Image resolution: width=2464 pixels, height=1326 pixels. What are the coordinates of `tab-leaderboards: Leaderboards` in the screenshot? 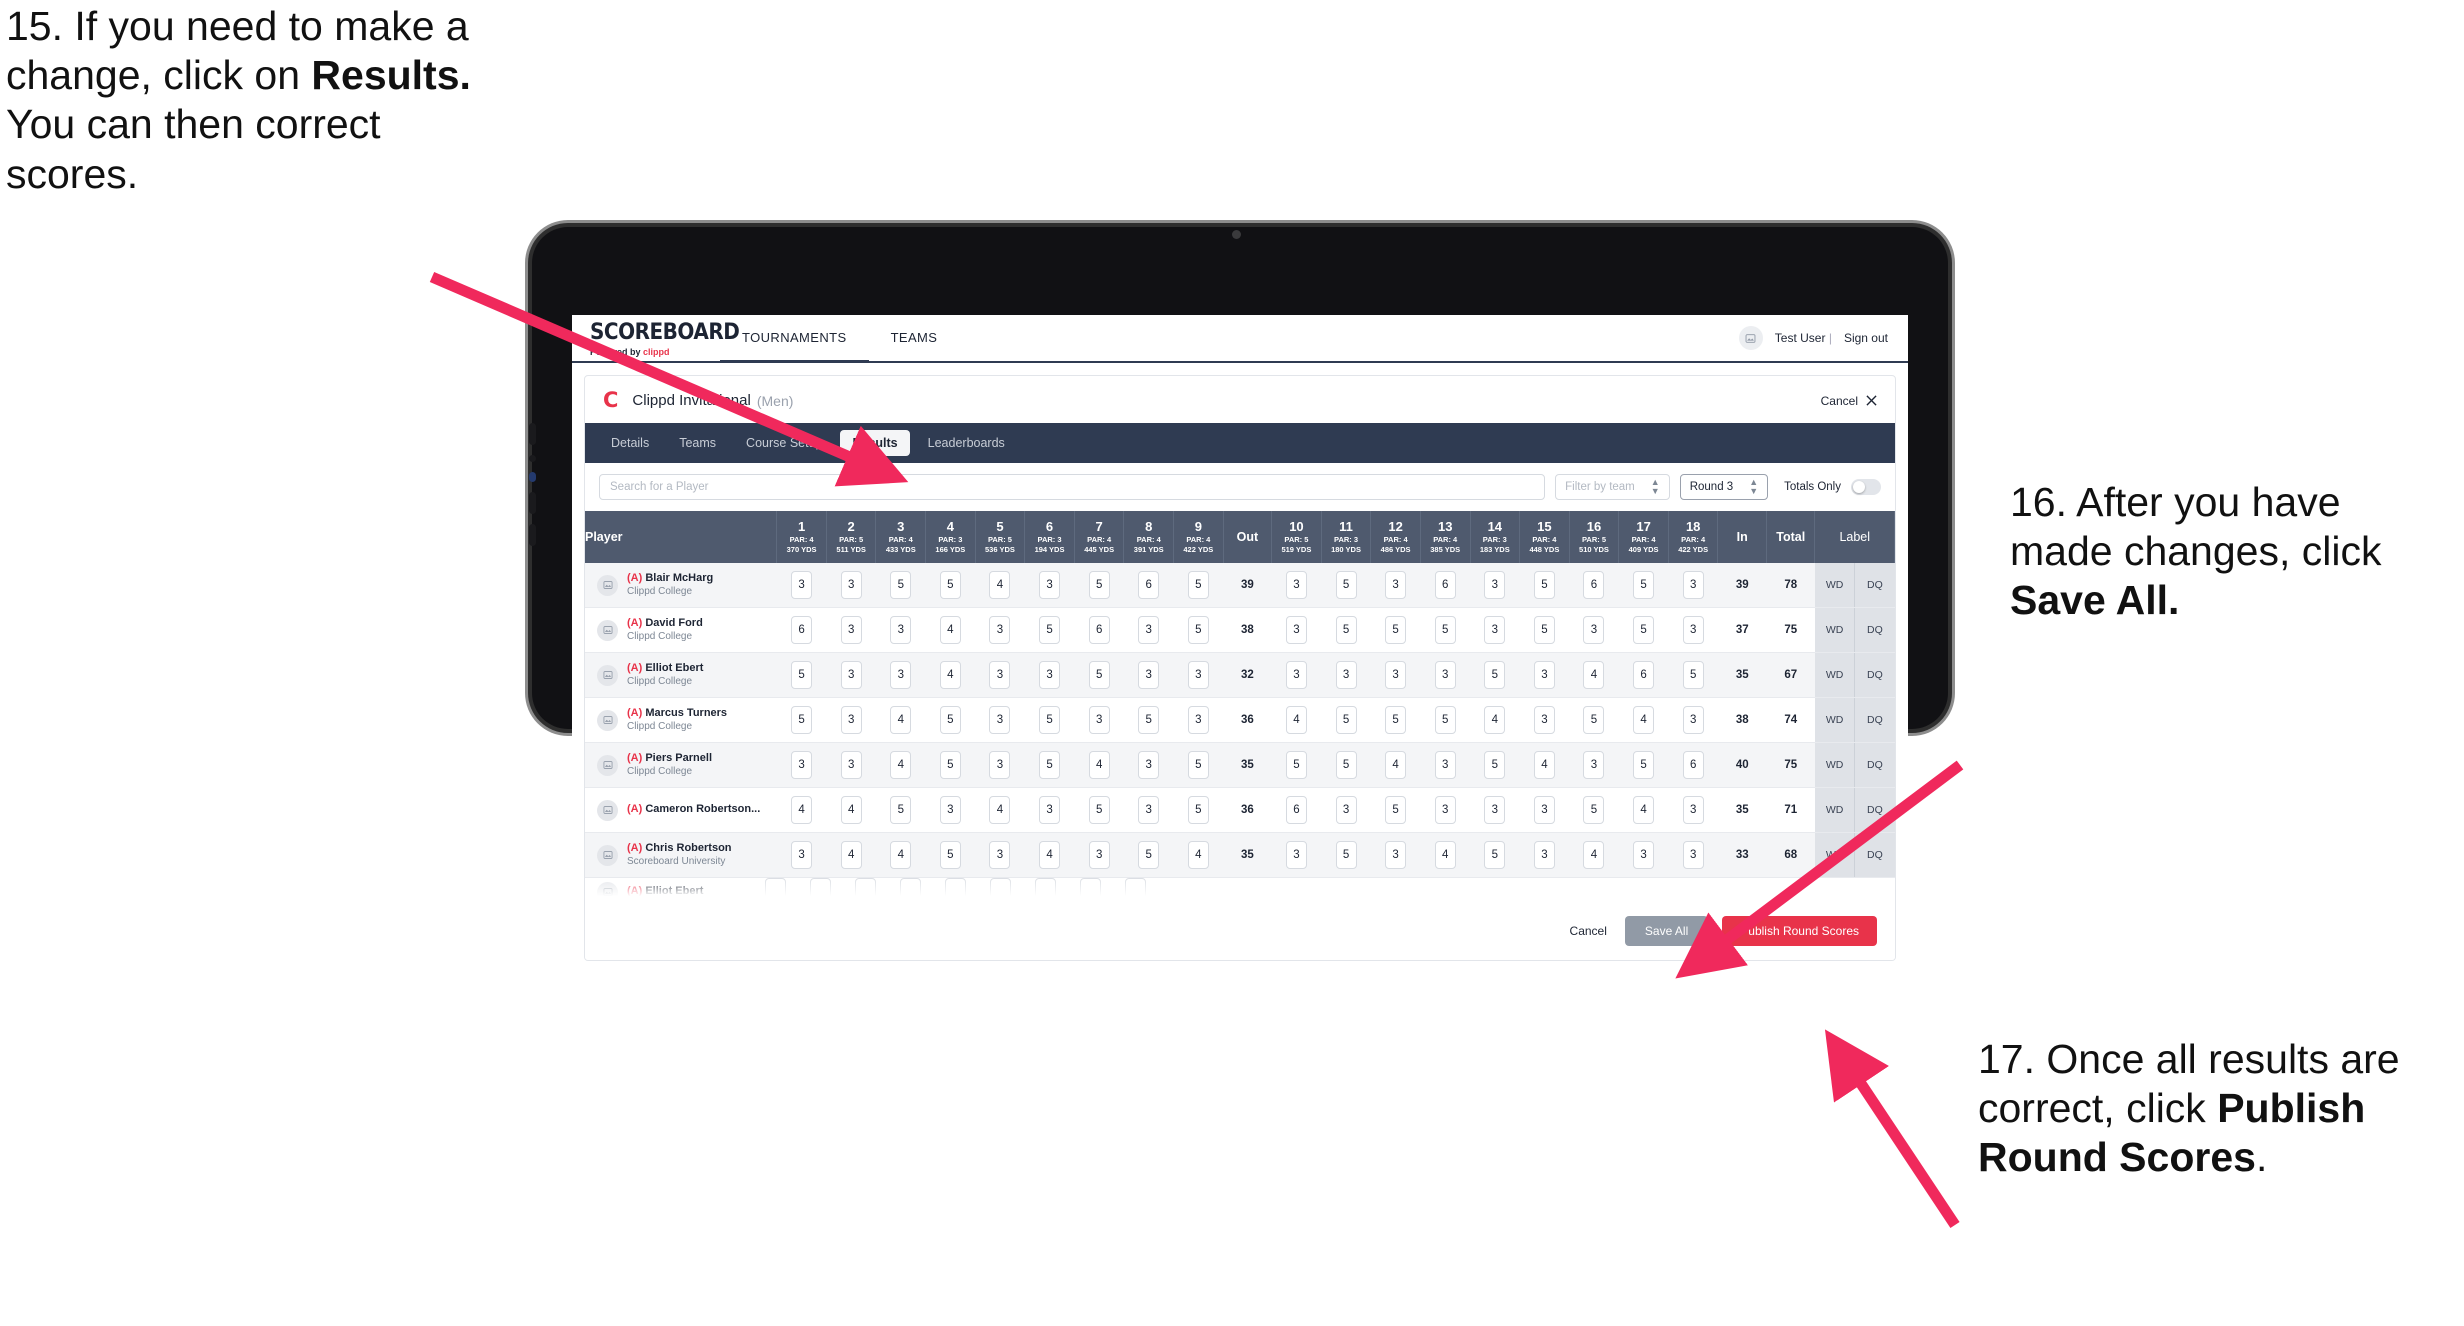 It's located at (966, 443).